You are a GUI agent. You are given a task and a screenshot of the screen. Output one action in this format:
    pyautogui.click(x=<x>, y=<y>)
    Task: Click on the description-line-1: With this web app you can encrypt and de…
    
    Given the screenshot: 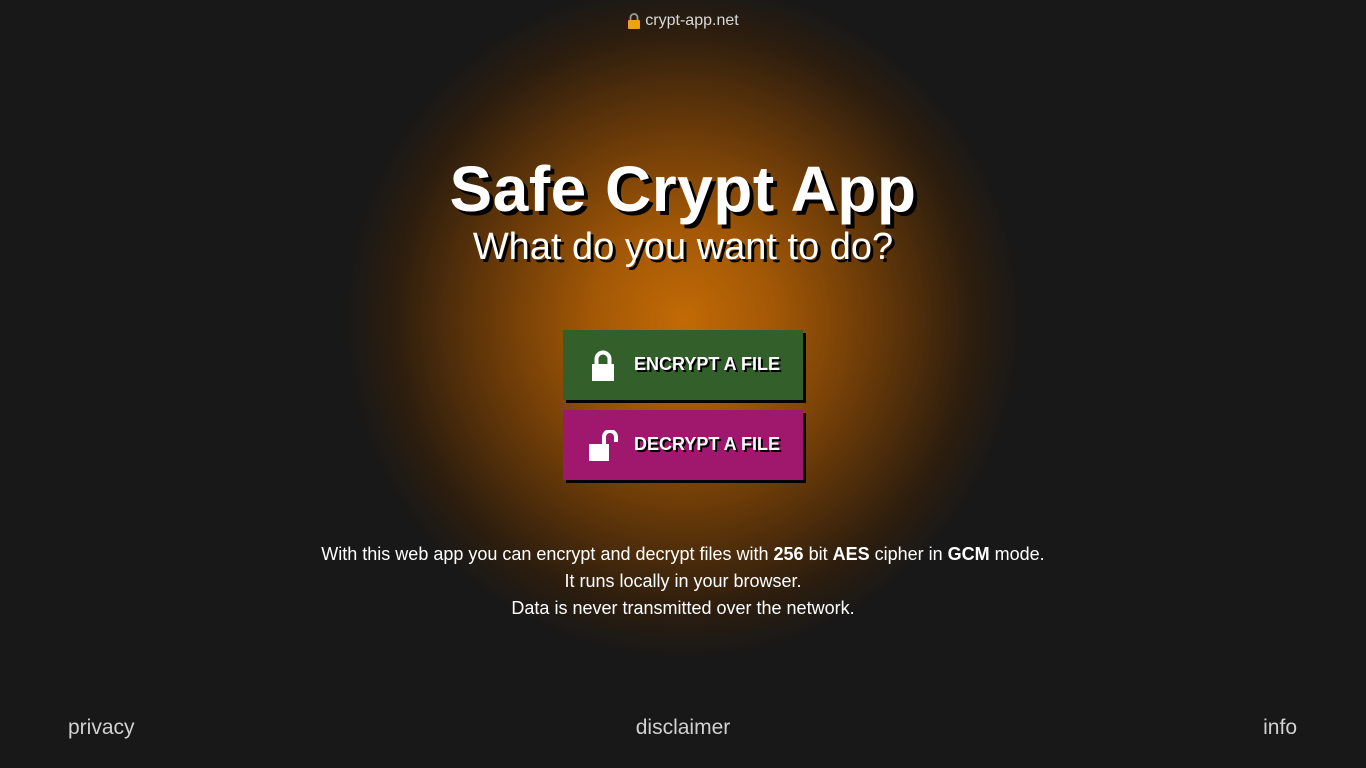 What is the action you would take?
    pyautogui.click(x=683, y=554)
    